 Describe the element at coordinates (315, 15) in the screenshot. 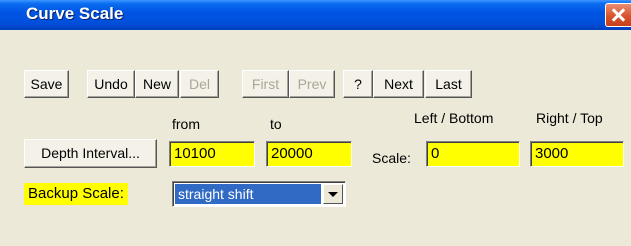

I see `title-bar: Curve Scale` at that location.